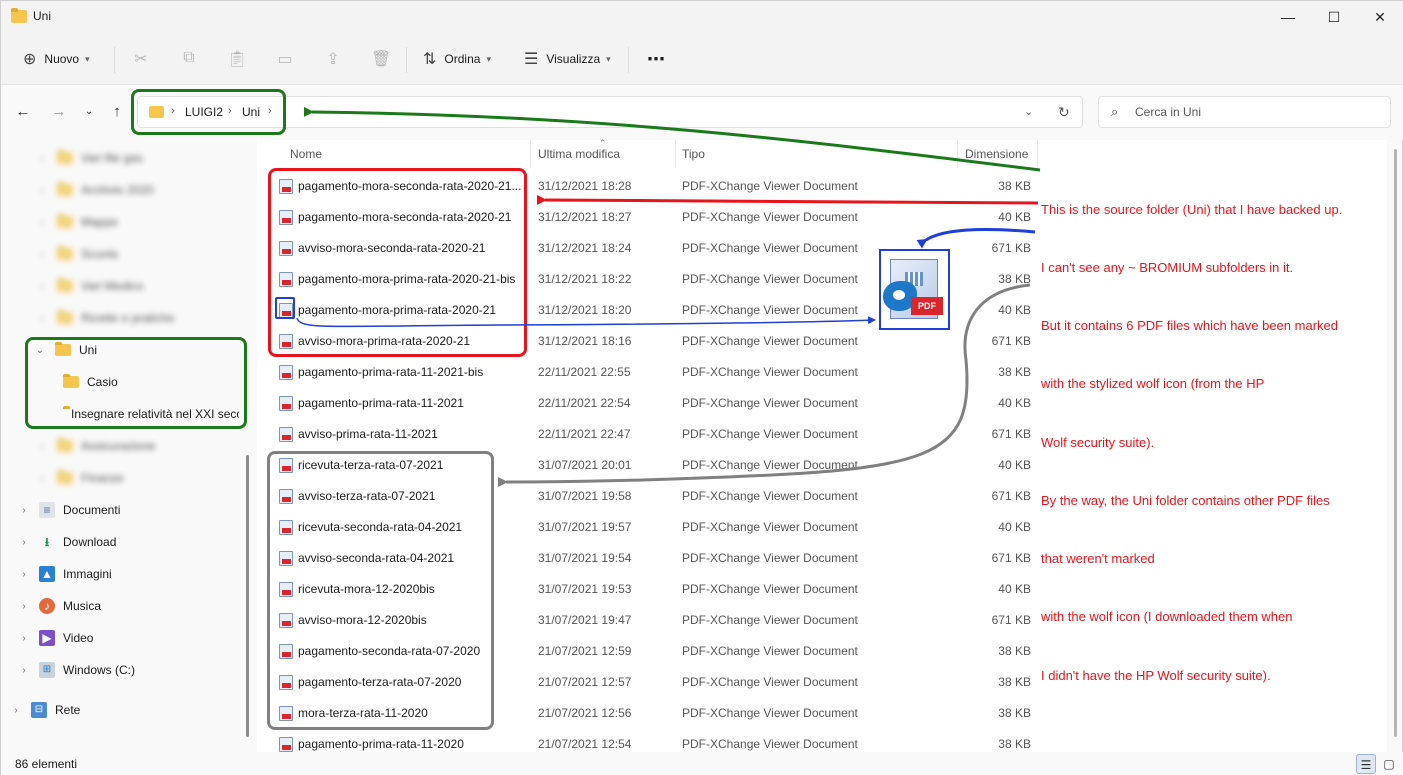 This screenshot has width=1403, height=775. Describe the element at coordinates (59, 606) in the screenshot. I see `tree-item-musica: › ♪ Musica` at that location.